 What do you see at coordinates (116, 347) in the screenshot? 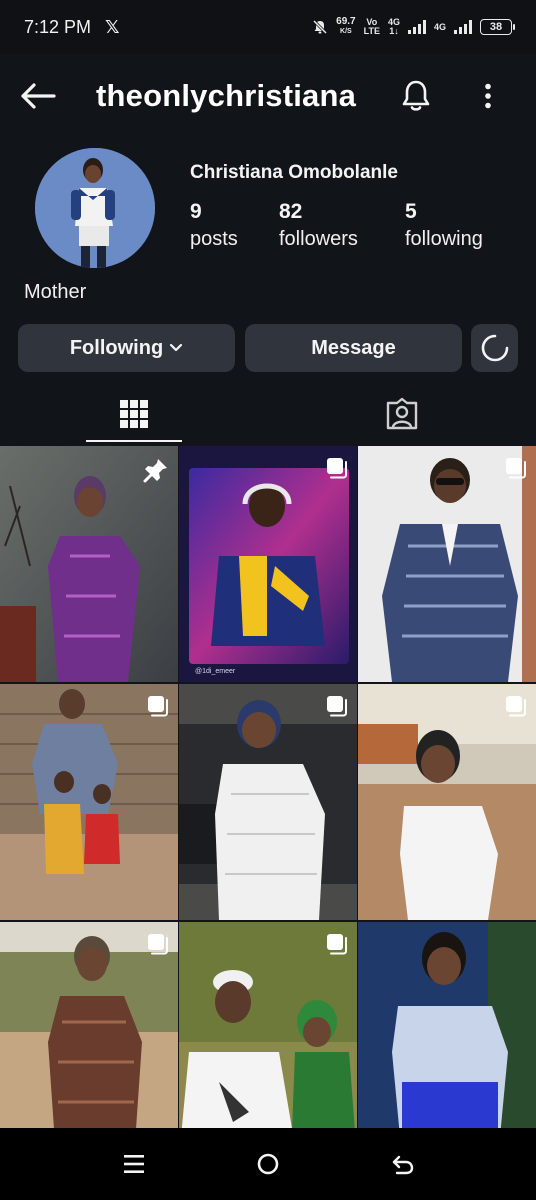
I see `following-button-label: Following` at bounding box center [116, 347].